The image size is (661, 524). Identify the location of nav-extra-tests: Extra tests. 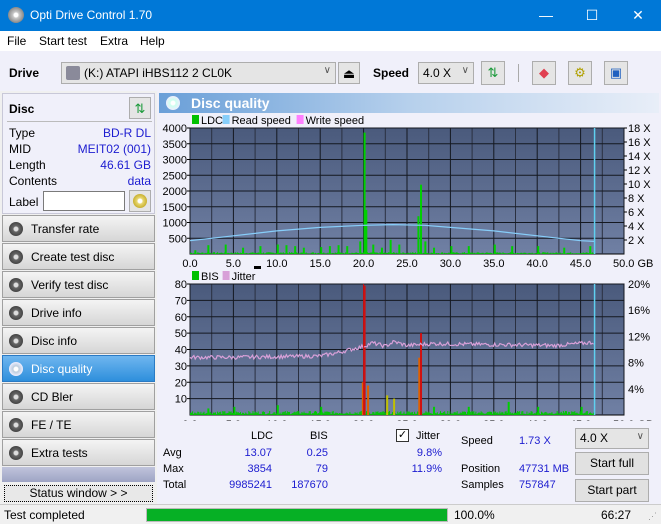
(78, 452).